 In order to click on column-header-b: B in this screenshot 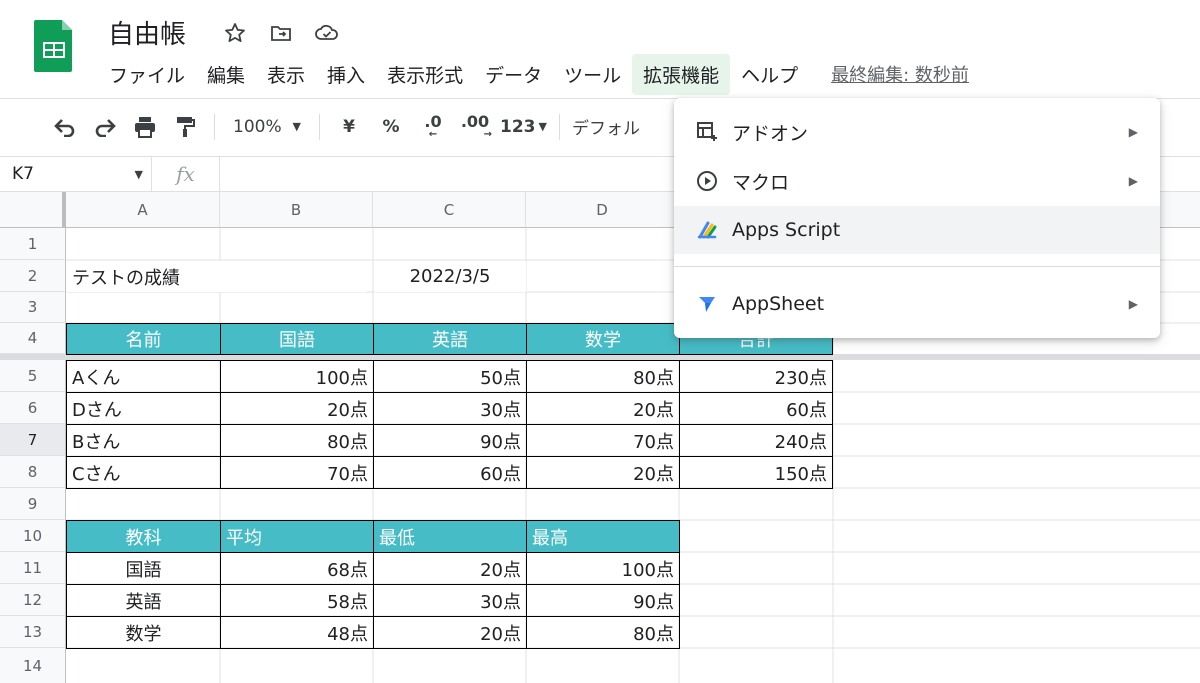, I will do `click(296, 210)`.